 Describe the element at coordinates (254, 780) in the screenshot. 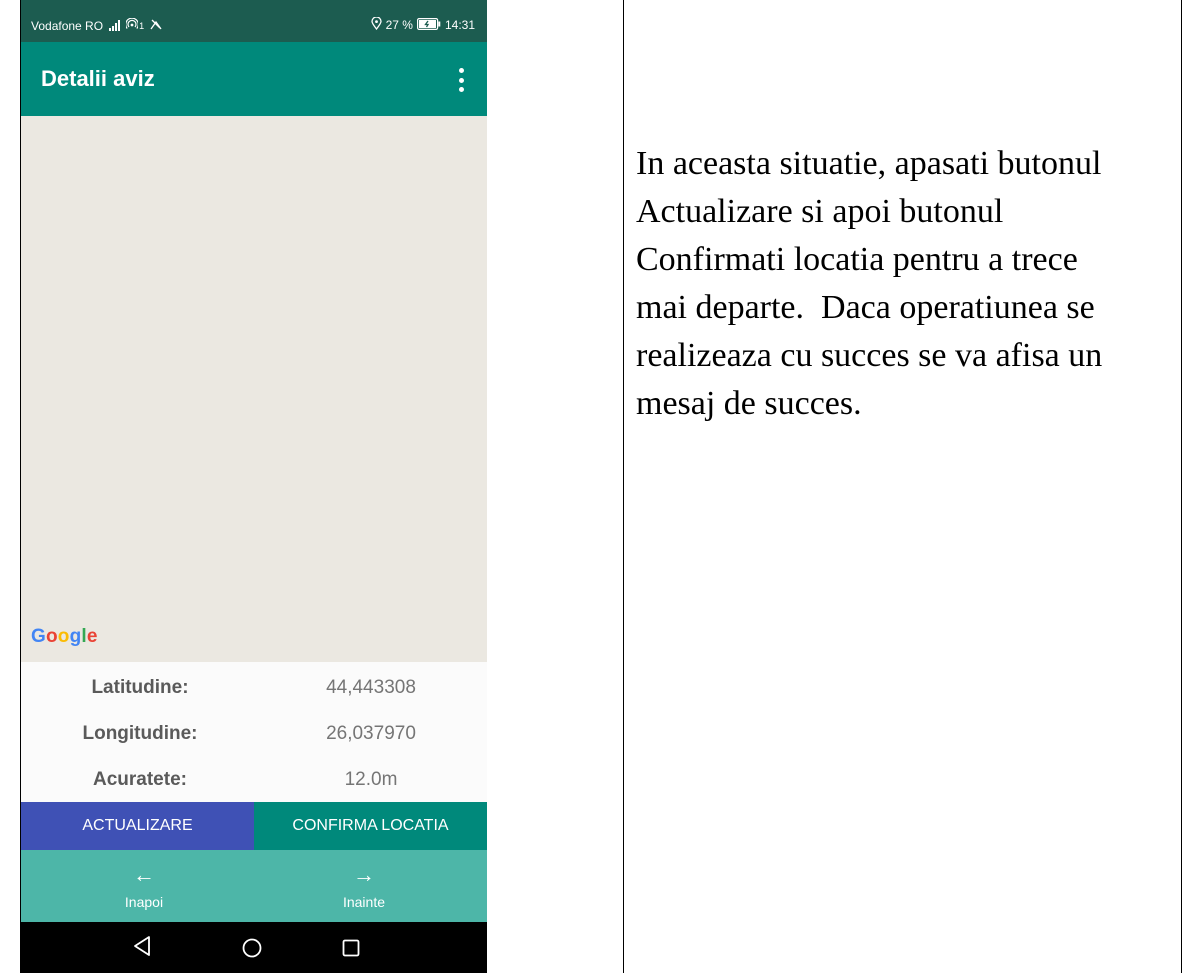

I see `info-row-accuracy: Acuratete: 12.0m` at that location.